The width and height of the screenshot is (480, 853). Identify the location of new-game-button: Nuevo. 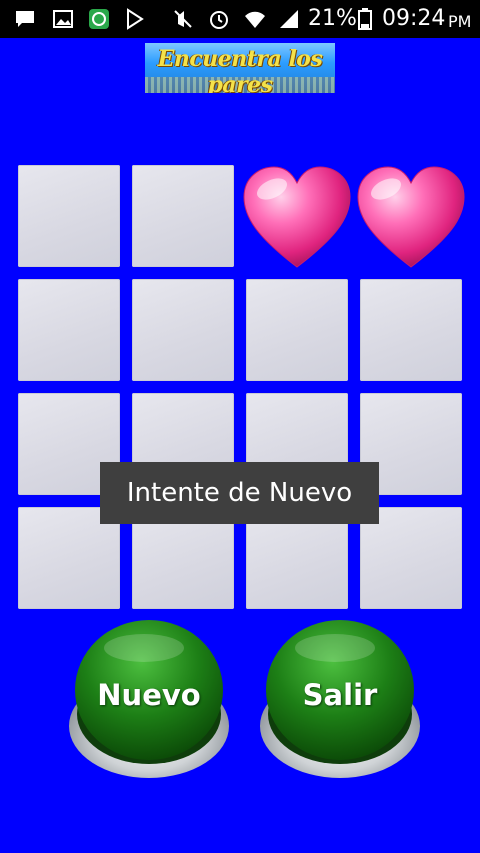
(149, 700).